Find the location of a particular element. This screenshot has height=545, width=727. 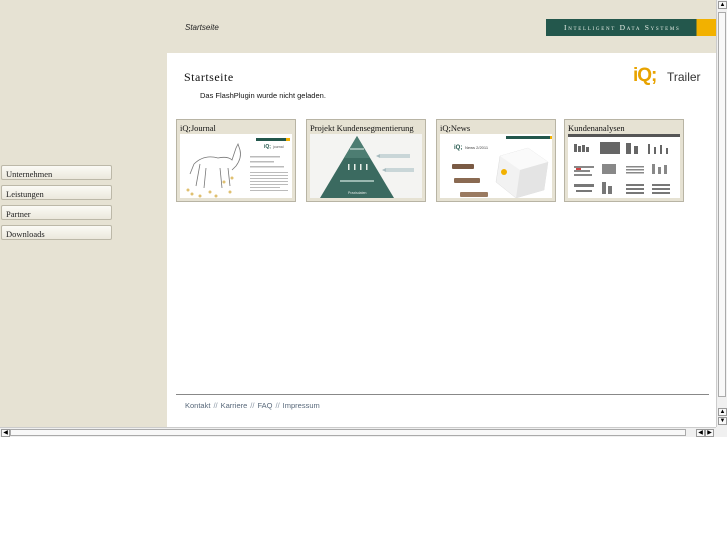

sidebar-item-partner: Partner is located at coordinates (56, 212).